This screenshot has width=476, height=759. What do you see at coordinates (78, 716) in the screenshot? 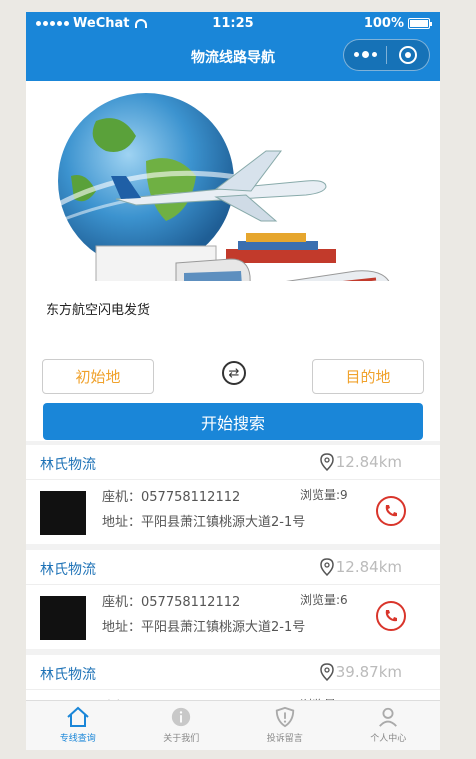
I see `home-icon` at bounding box center [78, 716].